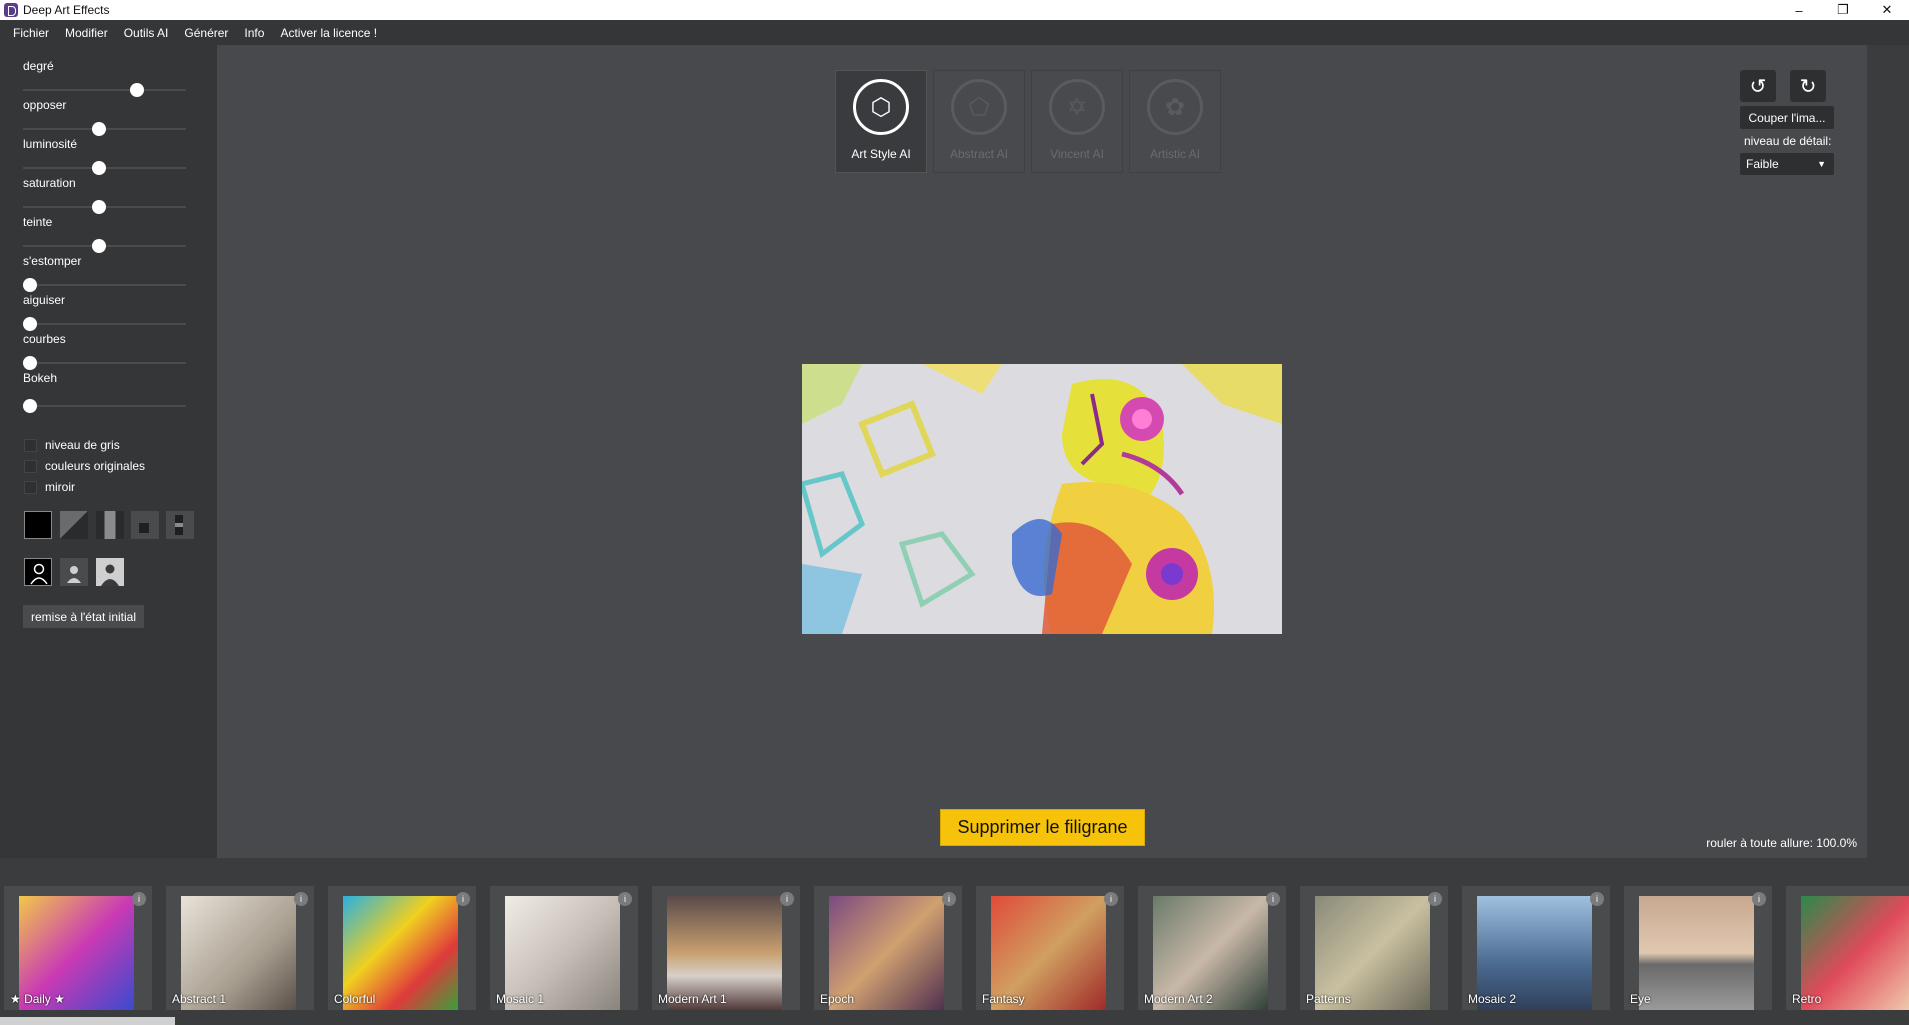 The width and height of the screenshot is (1909, 1025). What do you see at coordinates (837, 999) in the screenshot?
I see `style-name: Epoch` at bounding box center [837, 999].